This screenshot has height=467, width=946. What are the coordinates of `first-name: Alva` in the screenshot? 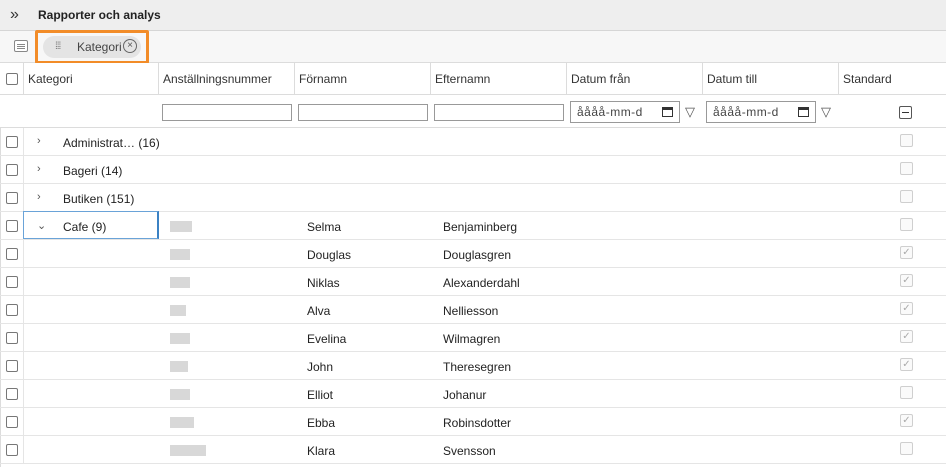 It's located at (319, 311).